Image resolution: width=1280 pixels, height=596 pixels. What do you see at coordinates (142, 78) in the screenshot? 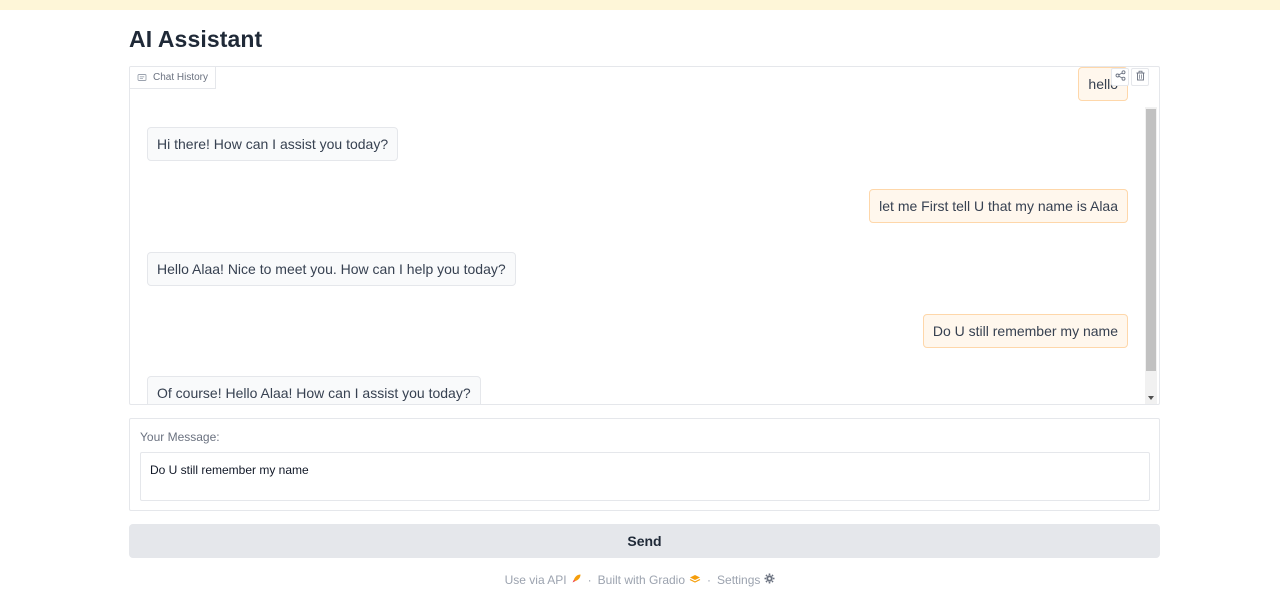
I see `chat-bubble-icon` at bounding box center [142, 78].